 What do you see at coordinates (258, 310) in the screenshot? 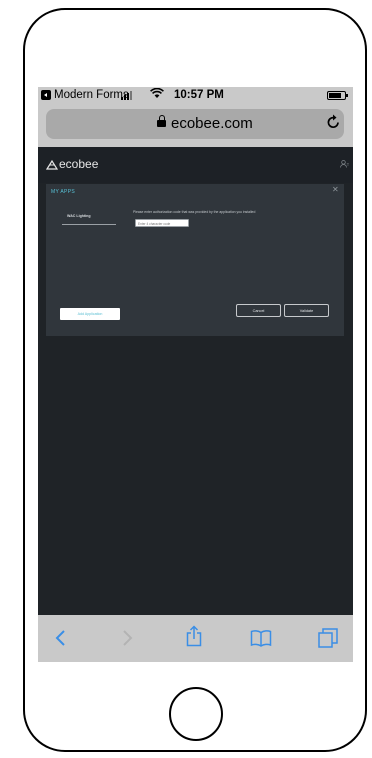
I see `cancel-button: Cancel` at bounding box center [258, 310].